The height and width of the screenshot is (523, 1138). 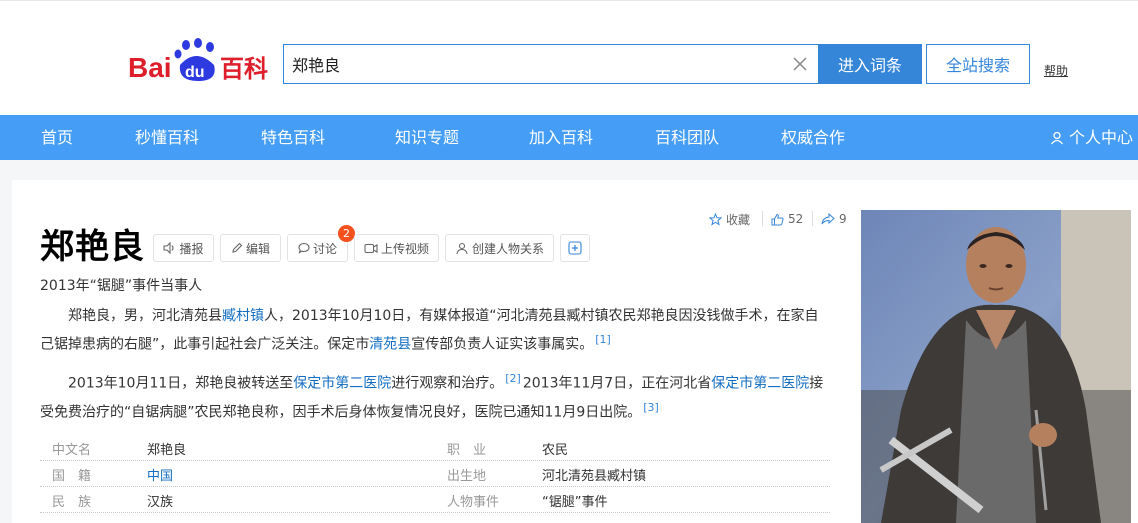 What do you see at coordinates (828, 219) in the screenshot?
I see `share-icon` at bounding box center [828, 219].